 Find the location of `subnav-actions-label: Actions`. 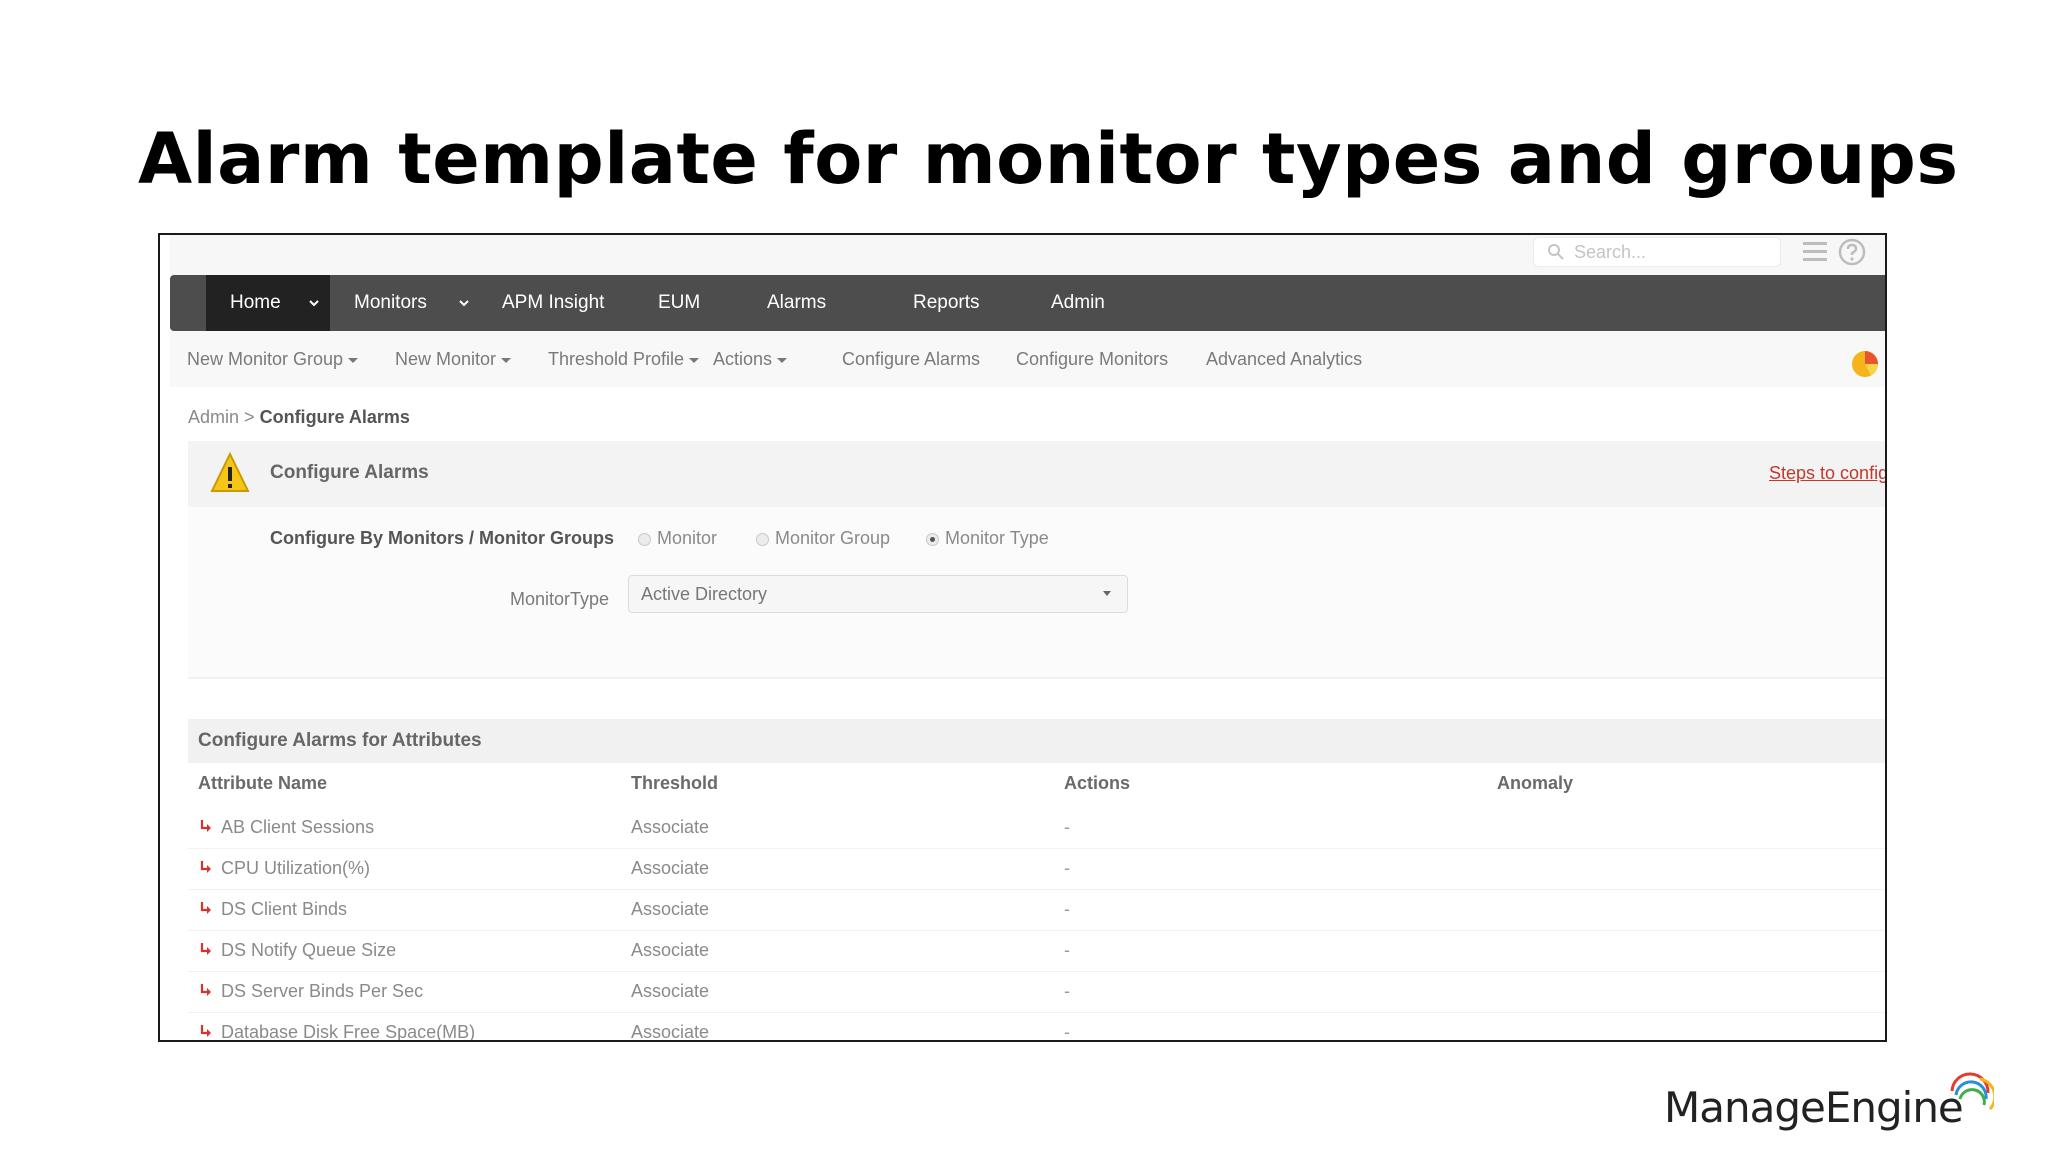

subnav-actions-label: Actions is located at coordinates (743, 359).